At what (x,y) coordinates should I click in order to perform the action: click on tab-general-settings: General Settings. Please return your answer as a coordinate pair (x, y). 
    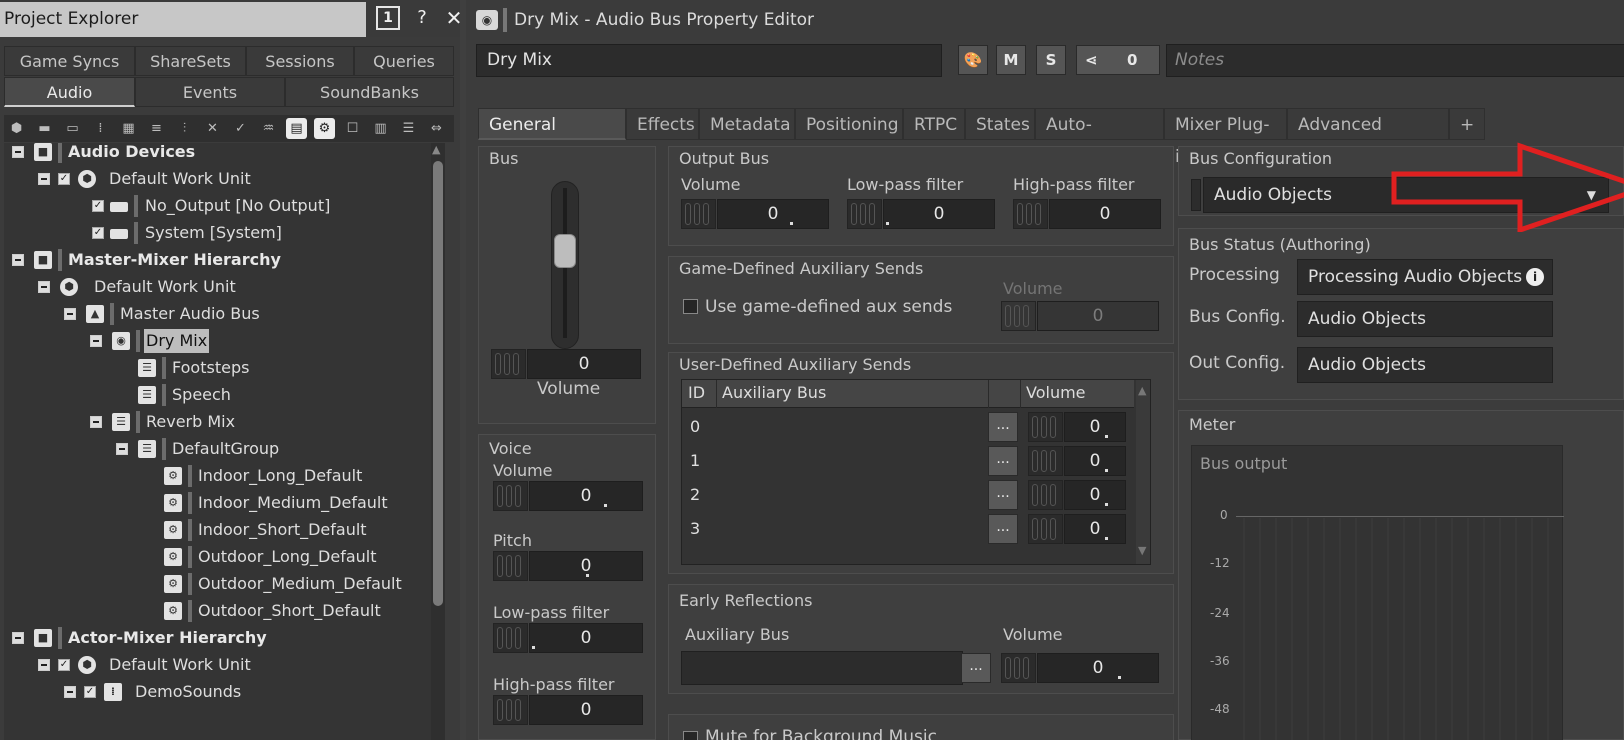
    Looking at the image, I should click on (552, 137).